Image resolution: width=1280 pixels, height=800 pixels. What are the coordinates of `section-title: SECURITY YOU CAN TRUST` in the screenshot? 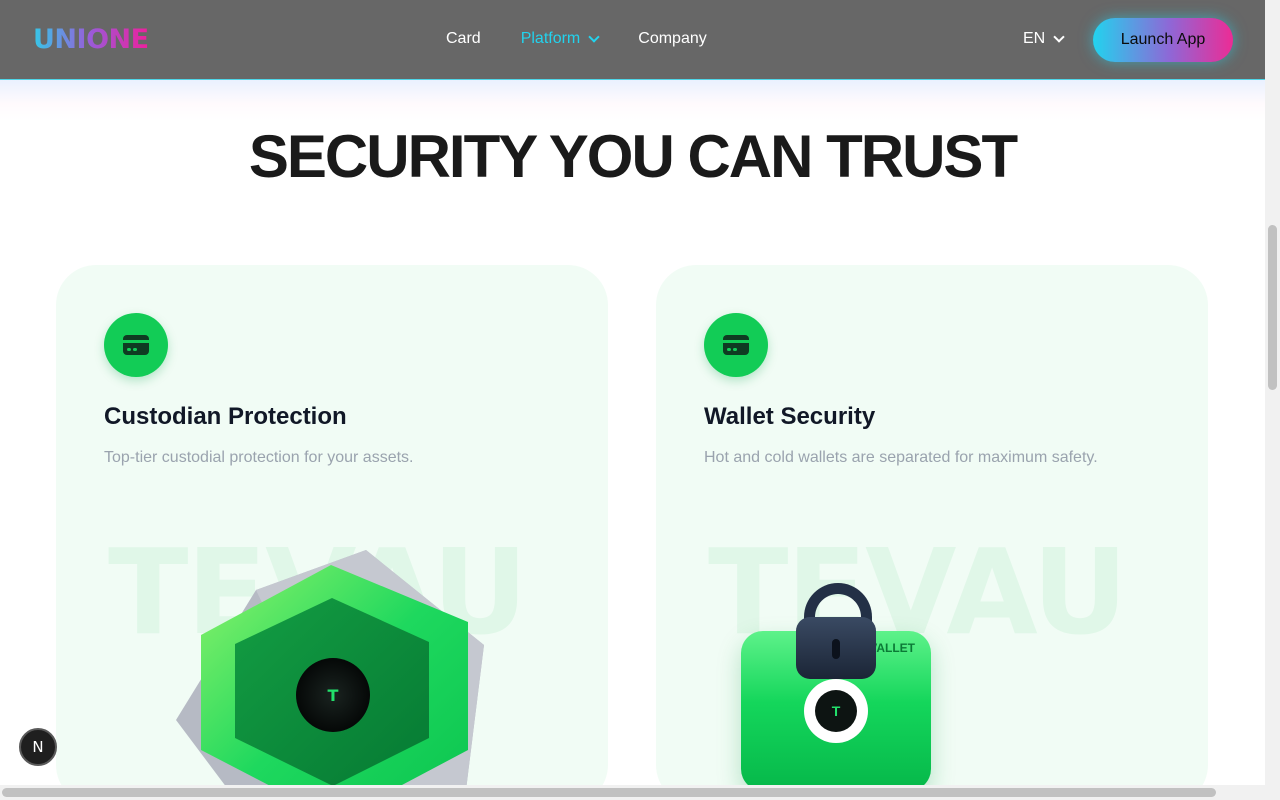 It's located at (633, 156).